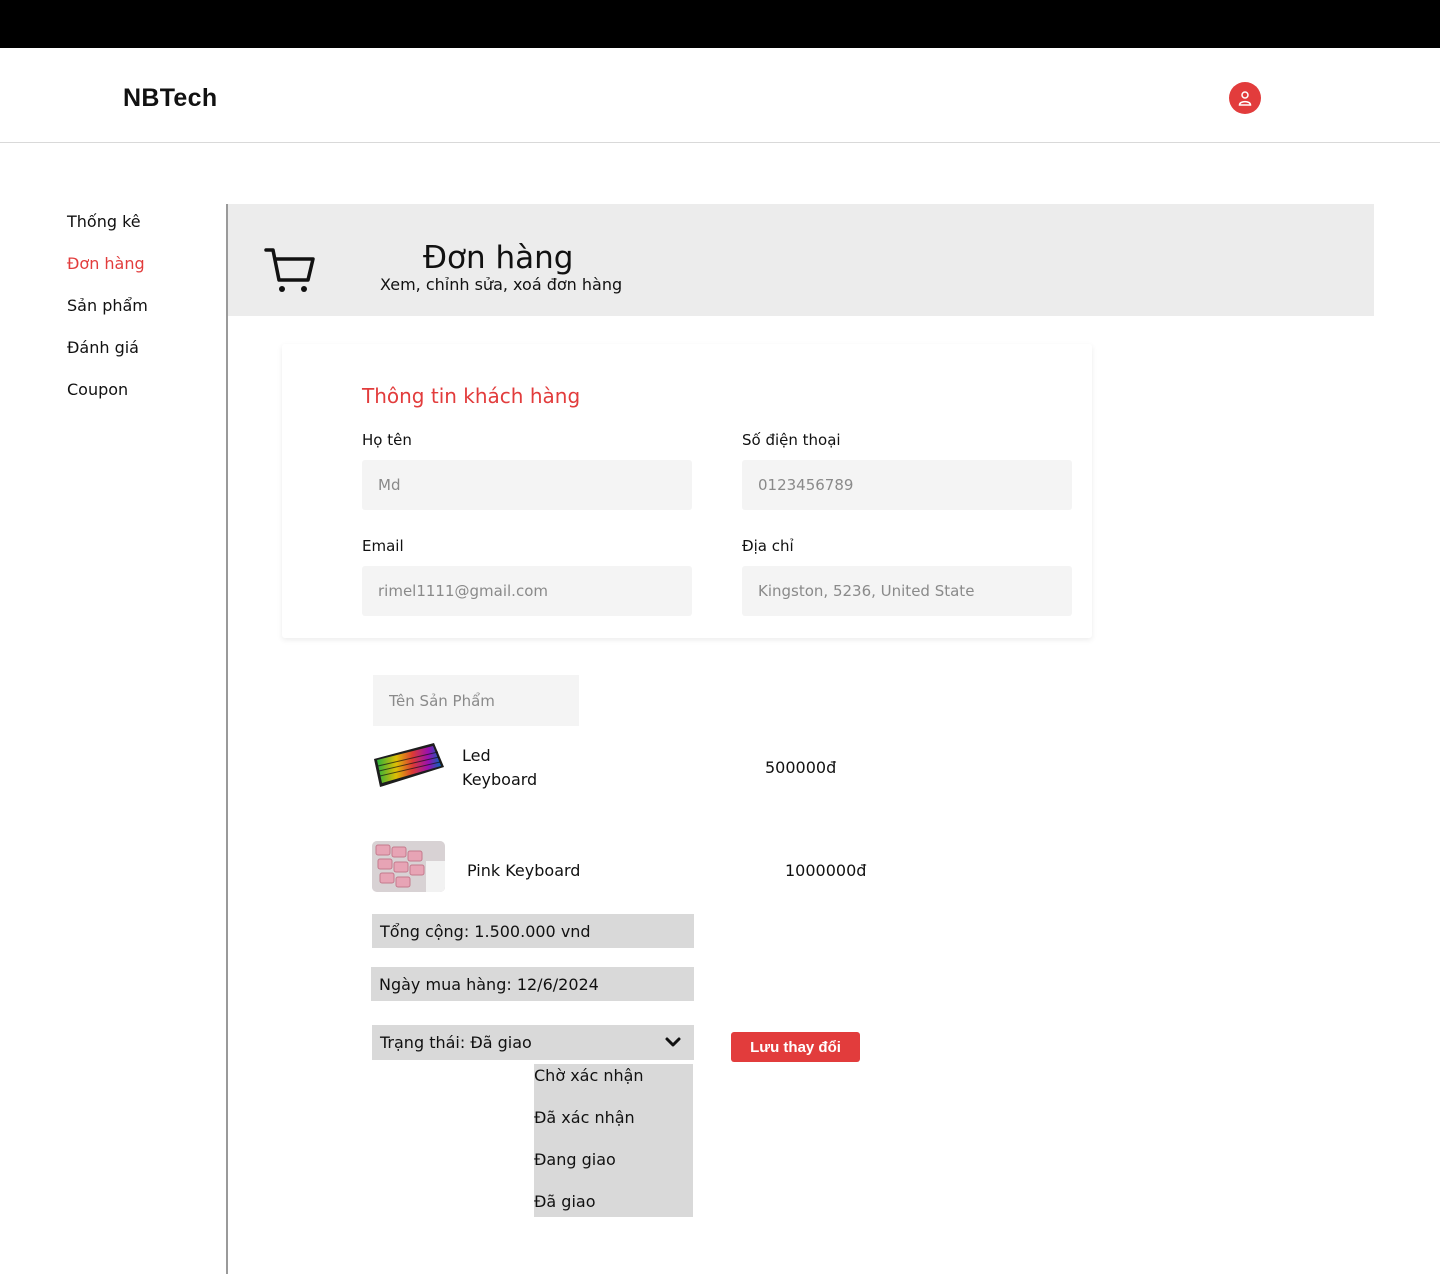 The width and height of the screenshot is (1440, 1274). I want to click on page-title: Đơn hàng, so click(498, 258).